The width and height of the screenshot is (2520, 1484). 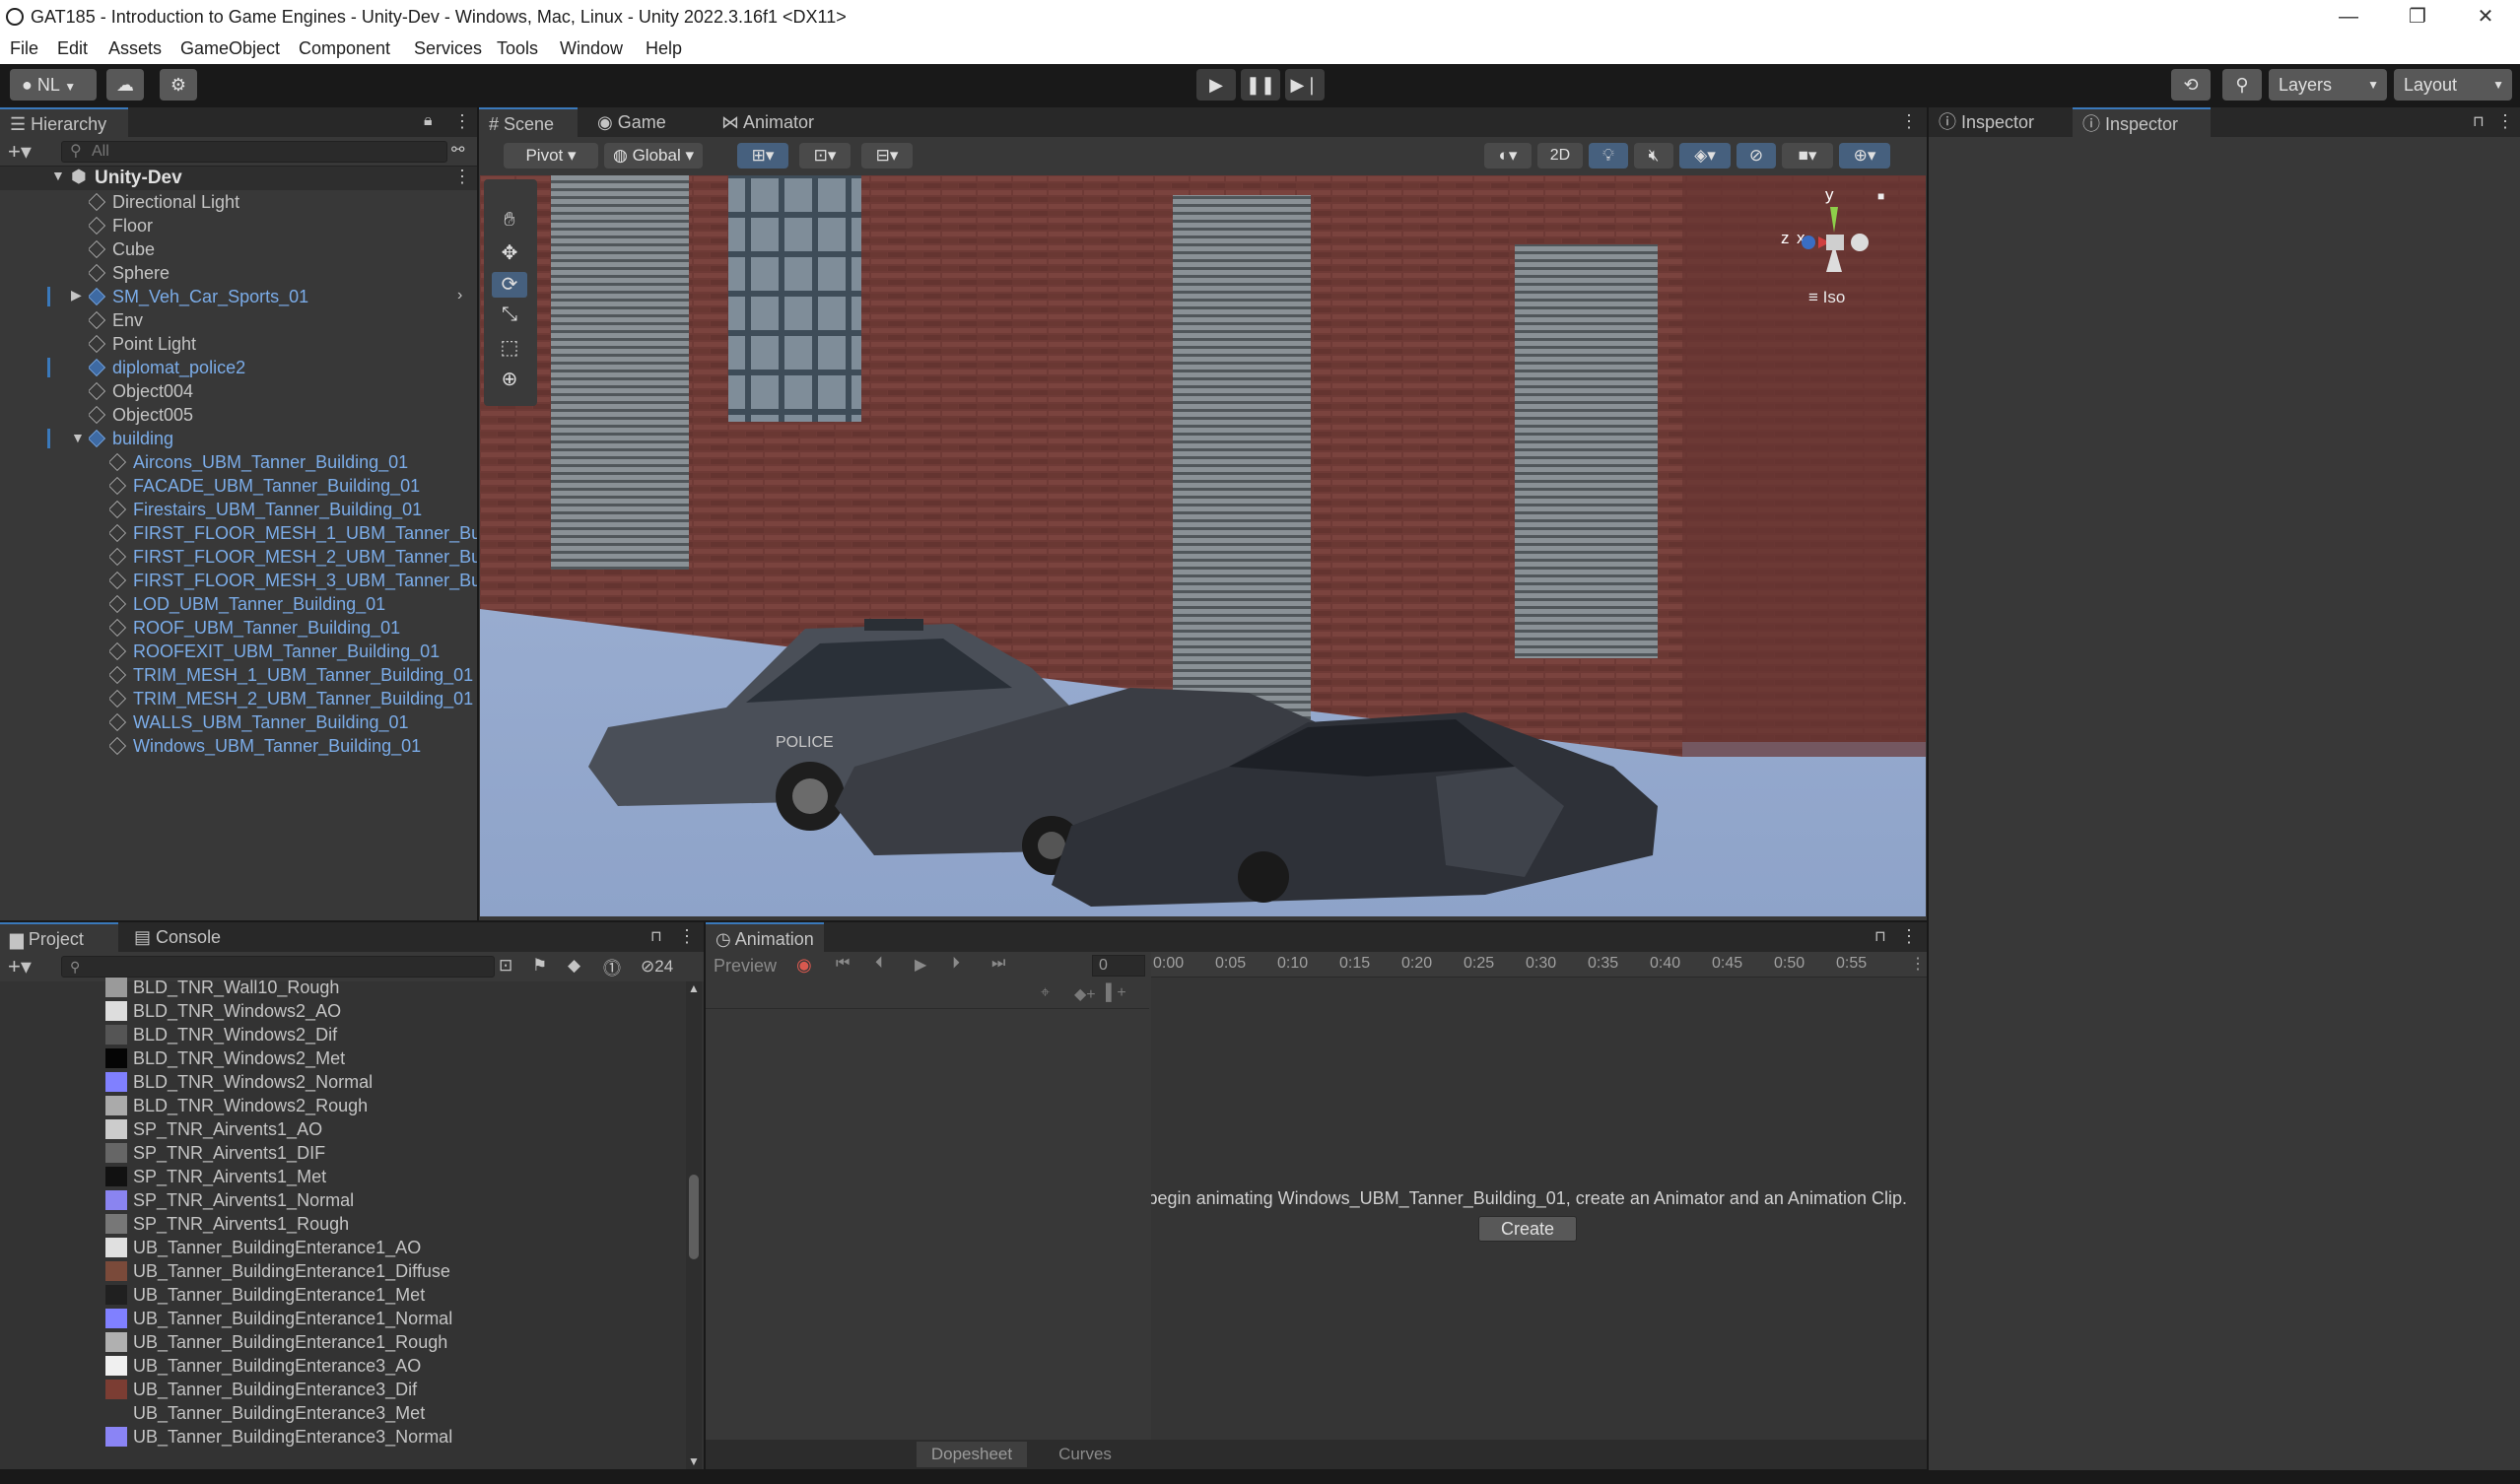 What do you see at coordinates (745, 966) in the screenshot?
I see `preview-toggle: Preview` at bounding box center [745, 966].